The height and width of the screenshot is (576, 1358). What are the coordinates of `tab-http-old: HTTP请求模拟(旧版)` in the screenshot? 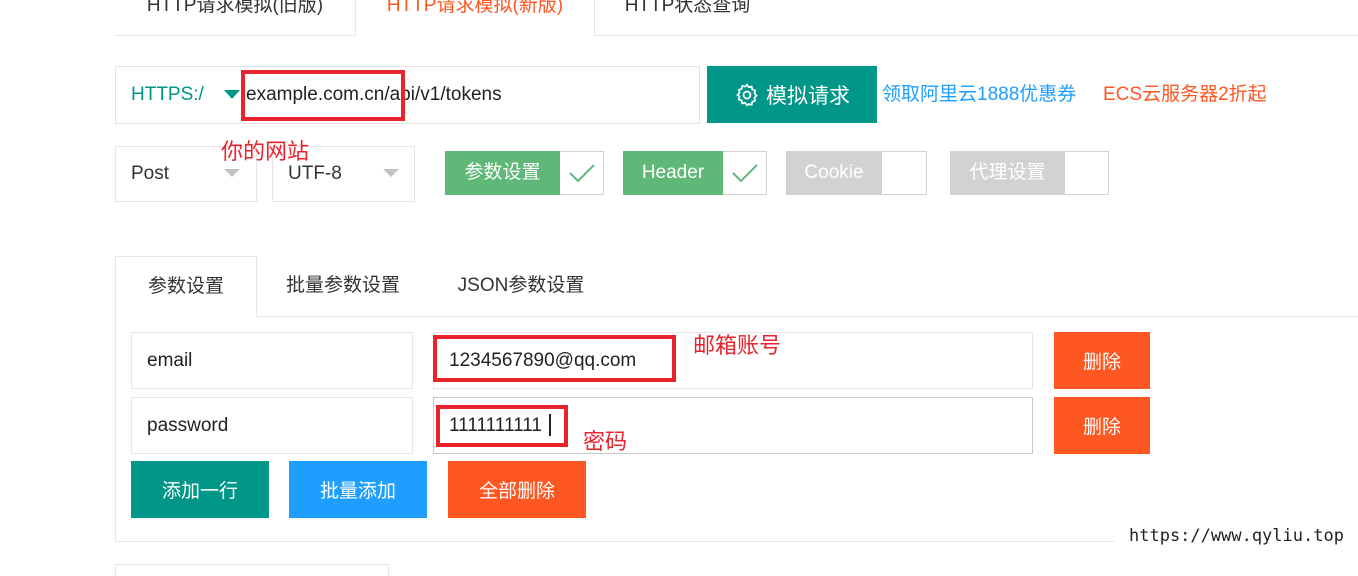 It's located at (235, 18).